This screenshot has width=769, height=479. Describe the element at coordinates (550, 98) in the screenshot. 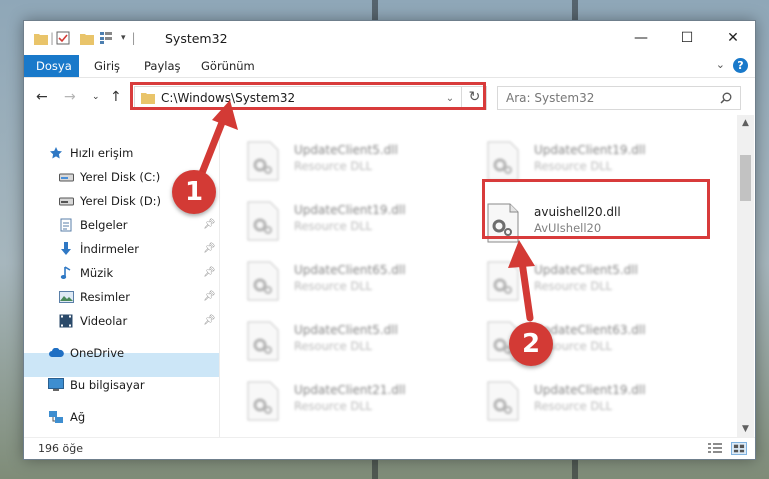

I see `search-placeholder: Ara: System32` at that location.